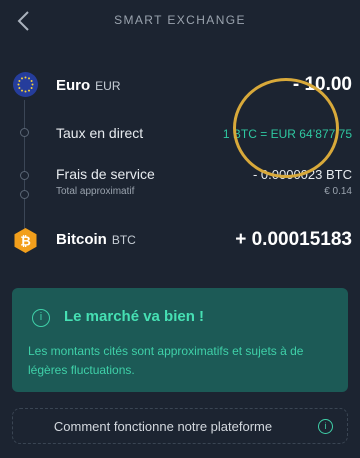  Describe the element at coordinates (105, 174) in the screenshot. I see `fee-label: Frais de service` at that location.